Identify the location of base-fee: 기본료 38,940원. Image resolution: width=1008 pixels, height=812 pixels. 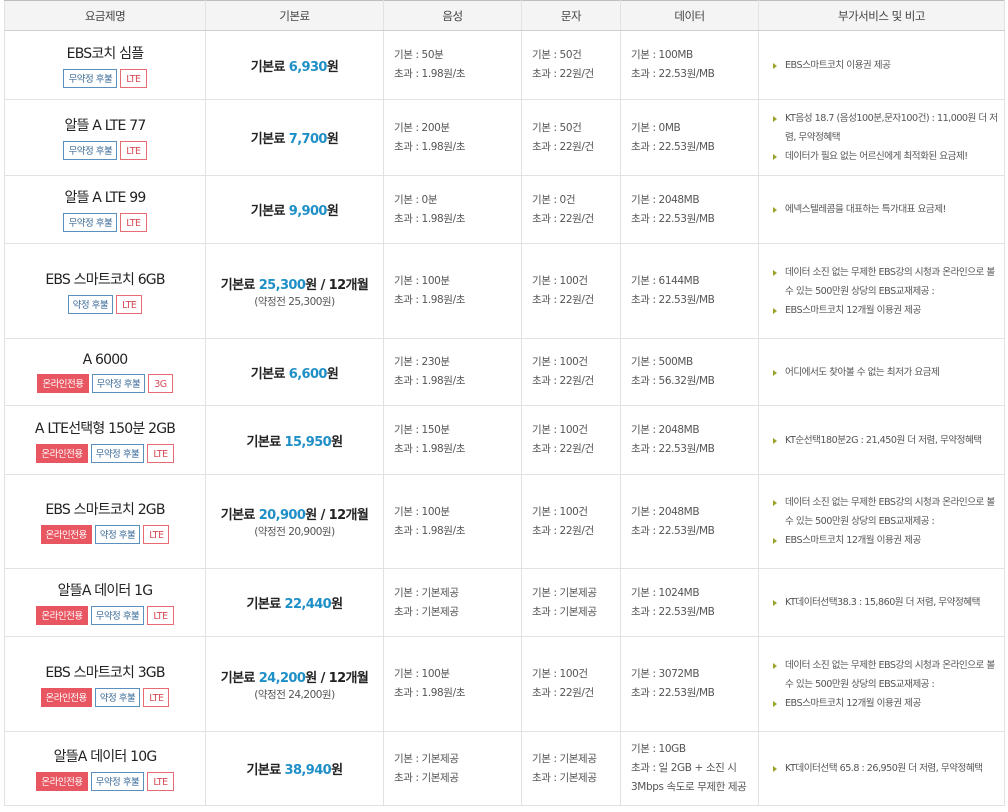
(295, 770).